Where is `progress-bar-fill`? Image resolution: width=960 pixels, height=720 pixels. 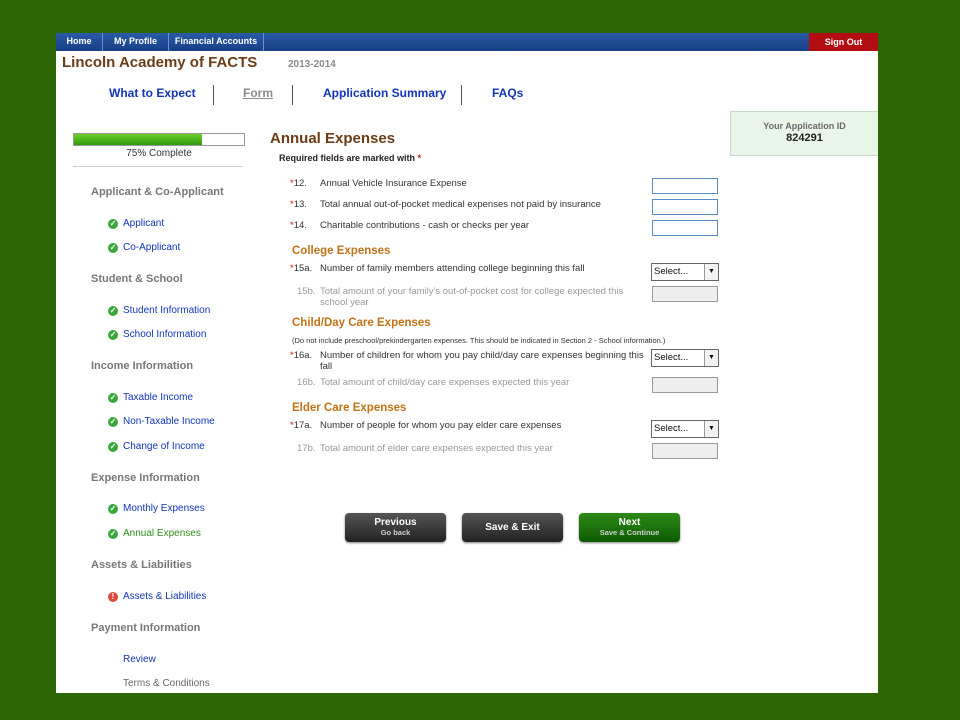
progress-bar-fill is located at coordinates (138, 139).